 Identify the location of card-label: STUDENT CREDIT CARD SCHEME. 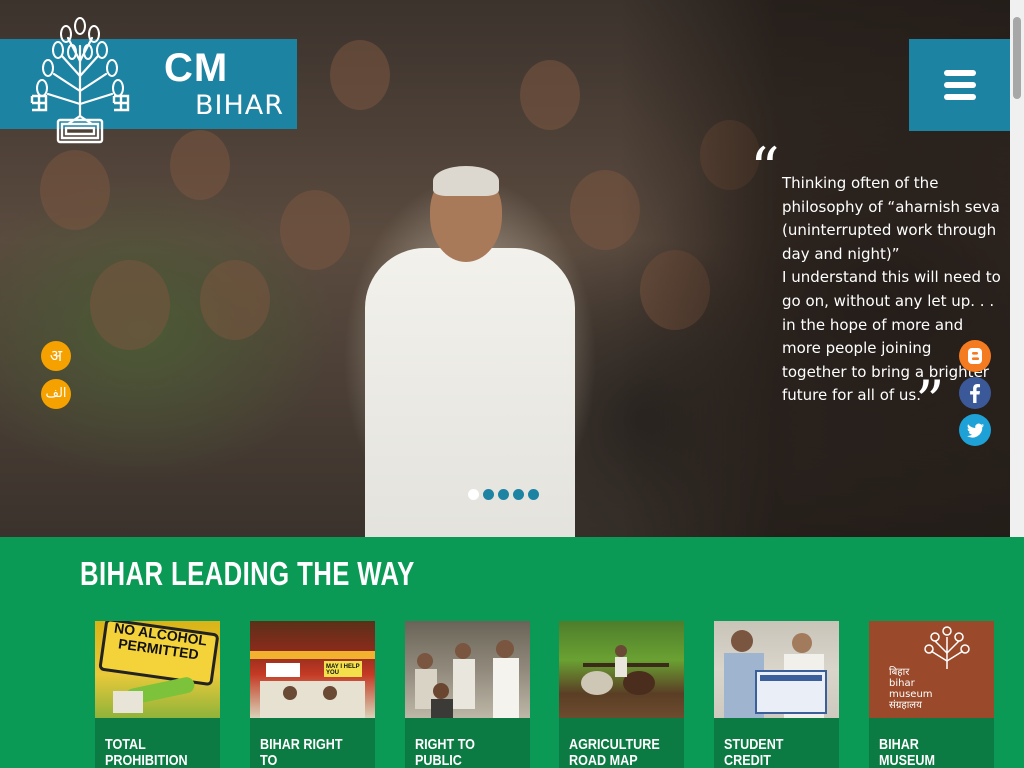
(754, 752).